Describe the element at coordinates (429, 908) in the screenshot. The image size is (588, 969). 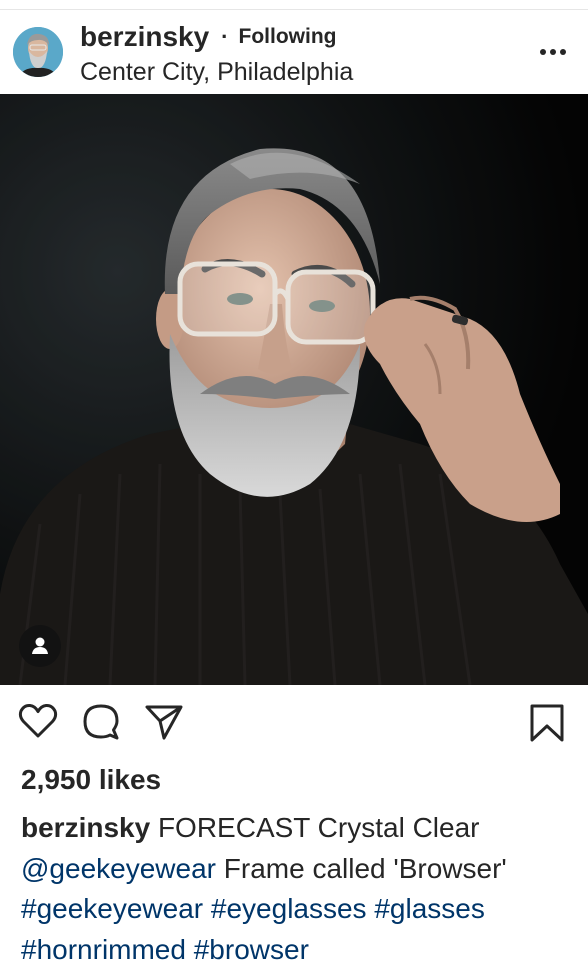
I see `hashtag-link: #glasses` at that location.